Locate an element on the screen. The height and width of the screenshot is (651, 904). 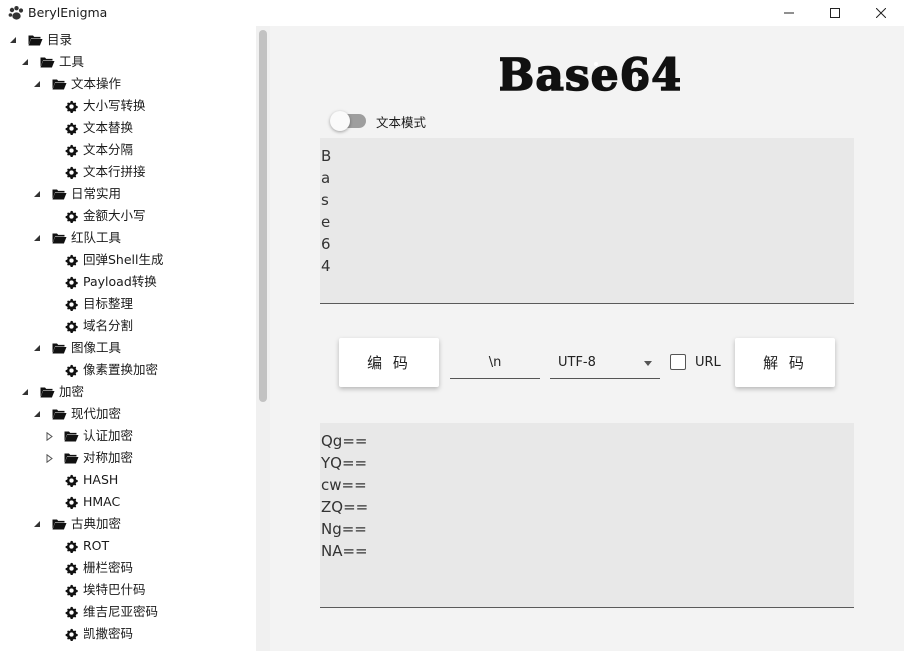
sidebar-item-label: 加密 is located at coordinates (72, 391).